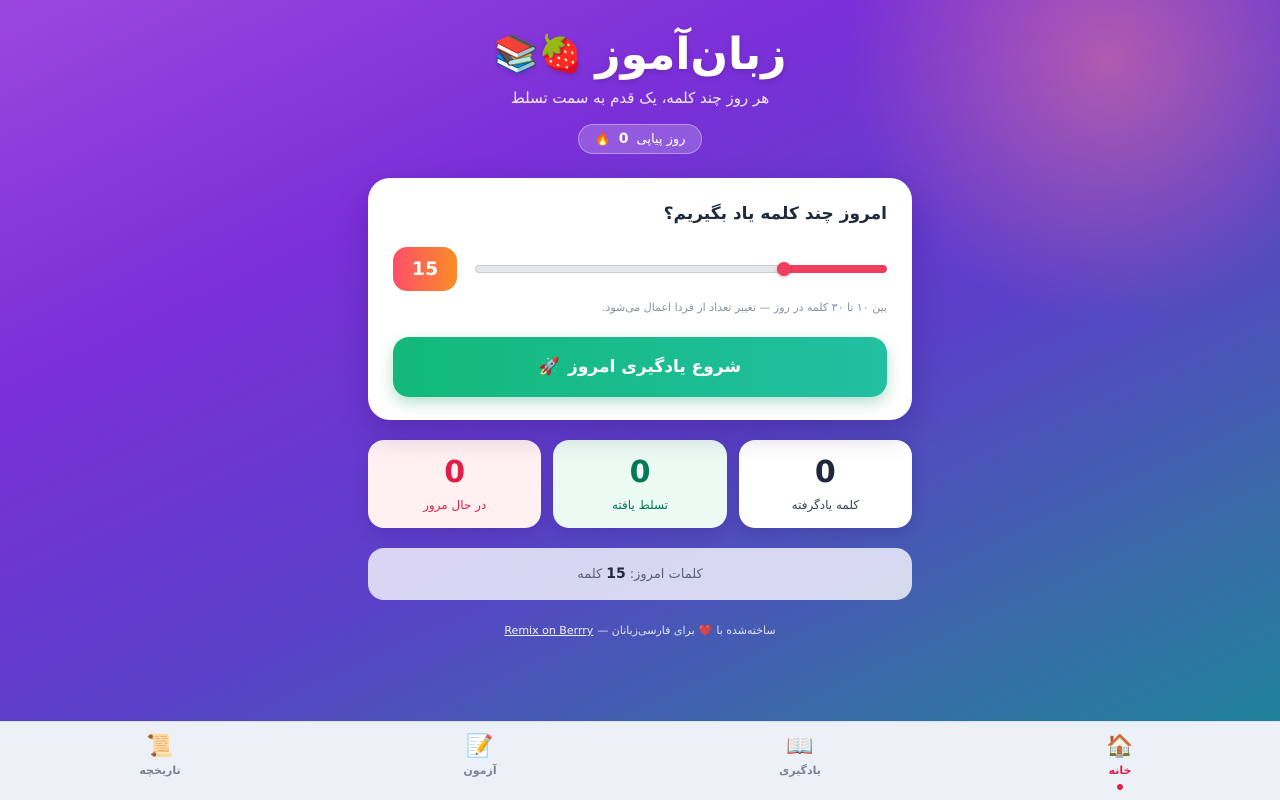 The height and width of the screenshot is (800, 1280). I want to click on stat-mastered: 0 تسلط یافته, so click(640, 484).